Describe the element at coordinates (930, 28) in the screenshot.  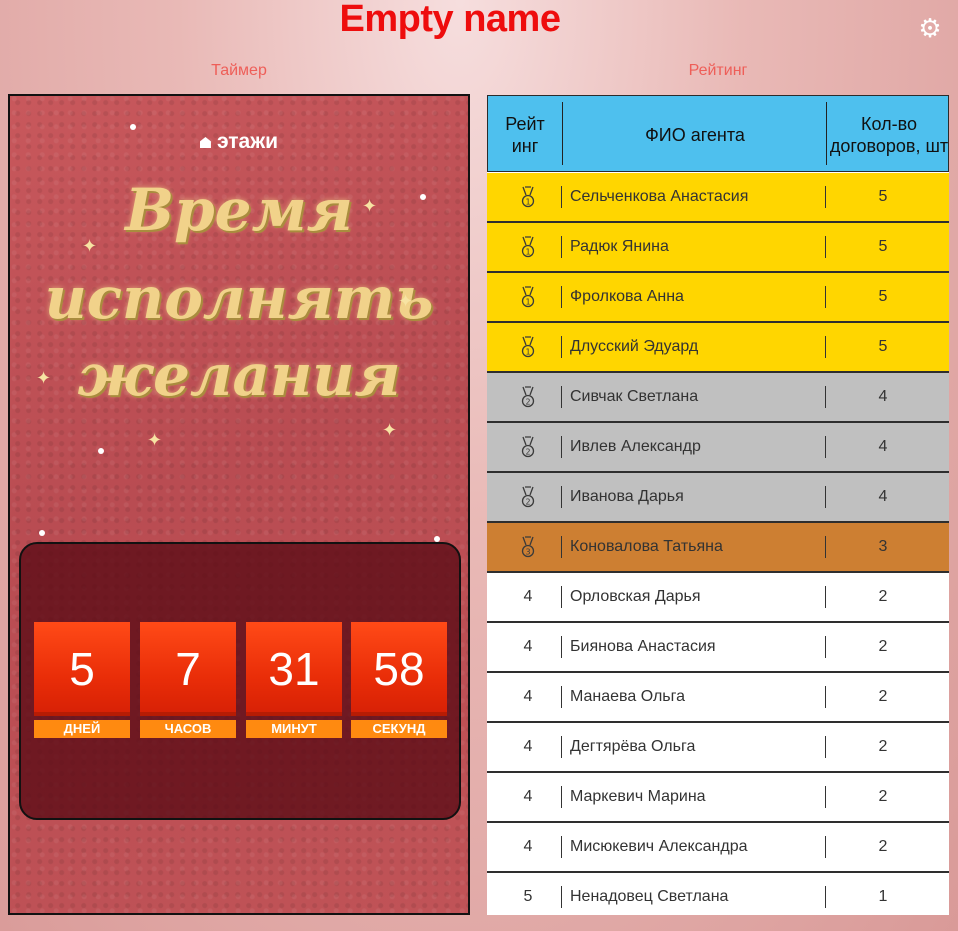
I see `gear-icon: ⚙` at that location.